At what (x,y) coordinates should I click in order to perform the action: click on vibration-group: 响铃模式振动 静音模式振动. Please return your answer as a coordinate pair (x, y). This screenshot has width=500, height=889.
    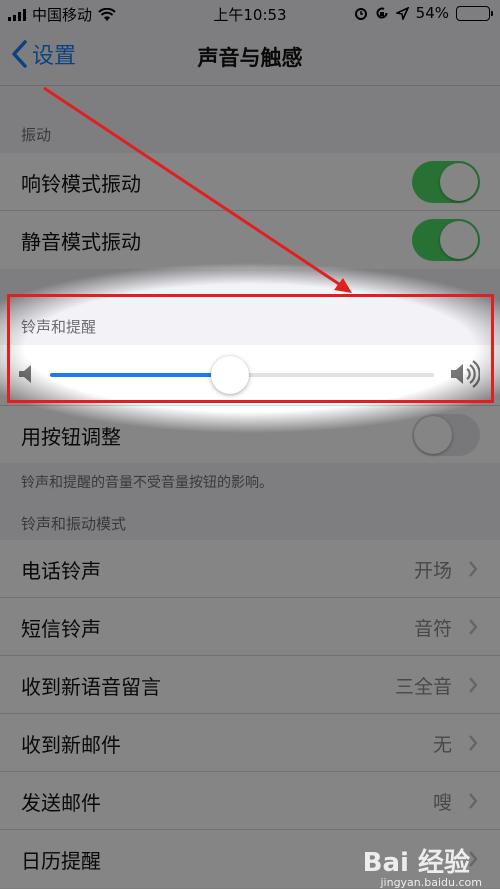
    Looking at the image, I should click on (250, 211).